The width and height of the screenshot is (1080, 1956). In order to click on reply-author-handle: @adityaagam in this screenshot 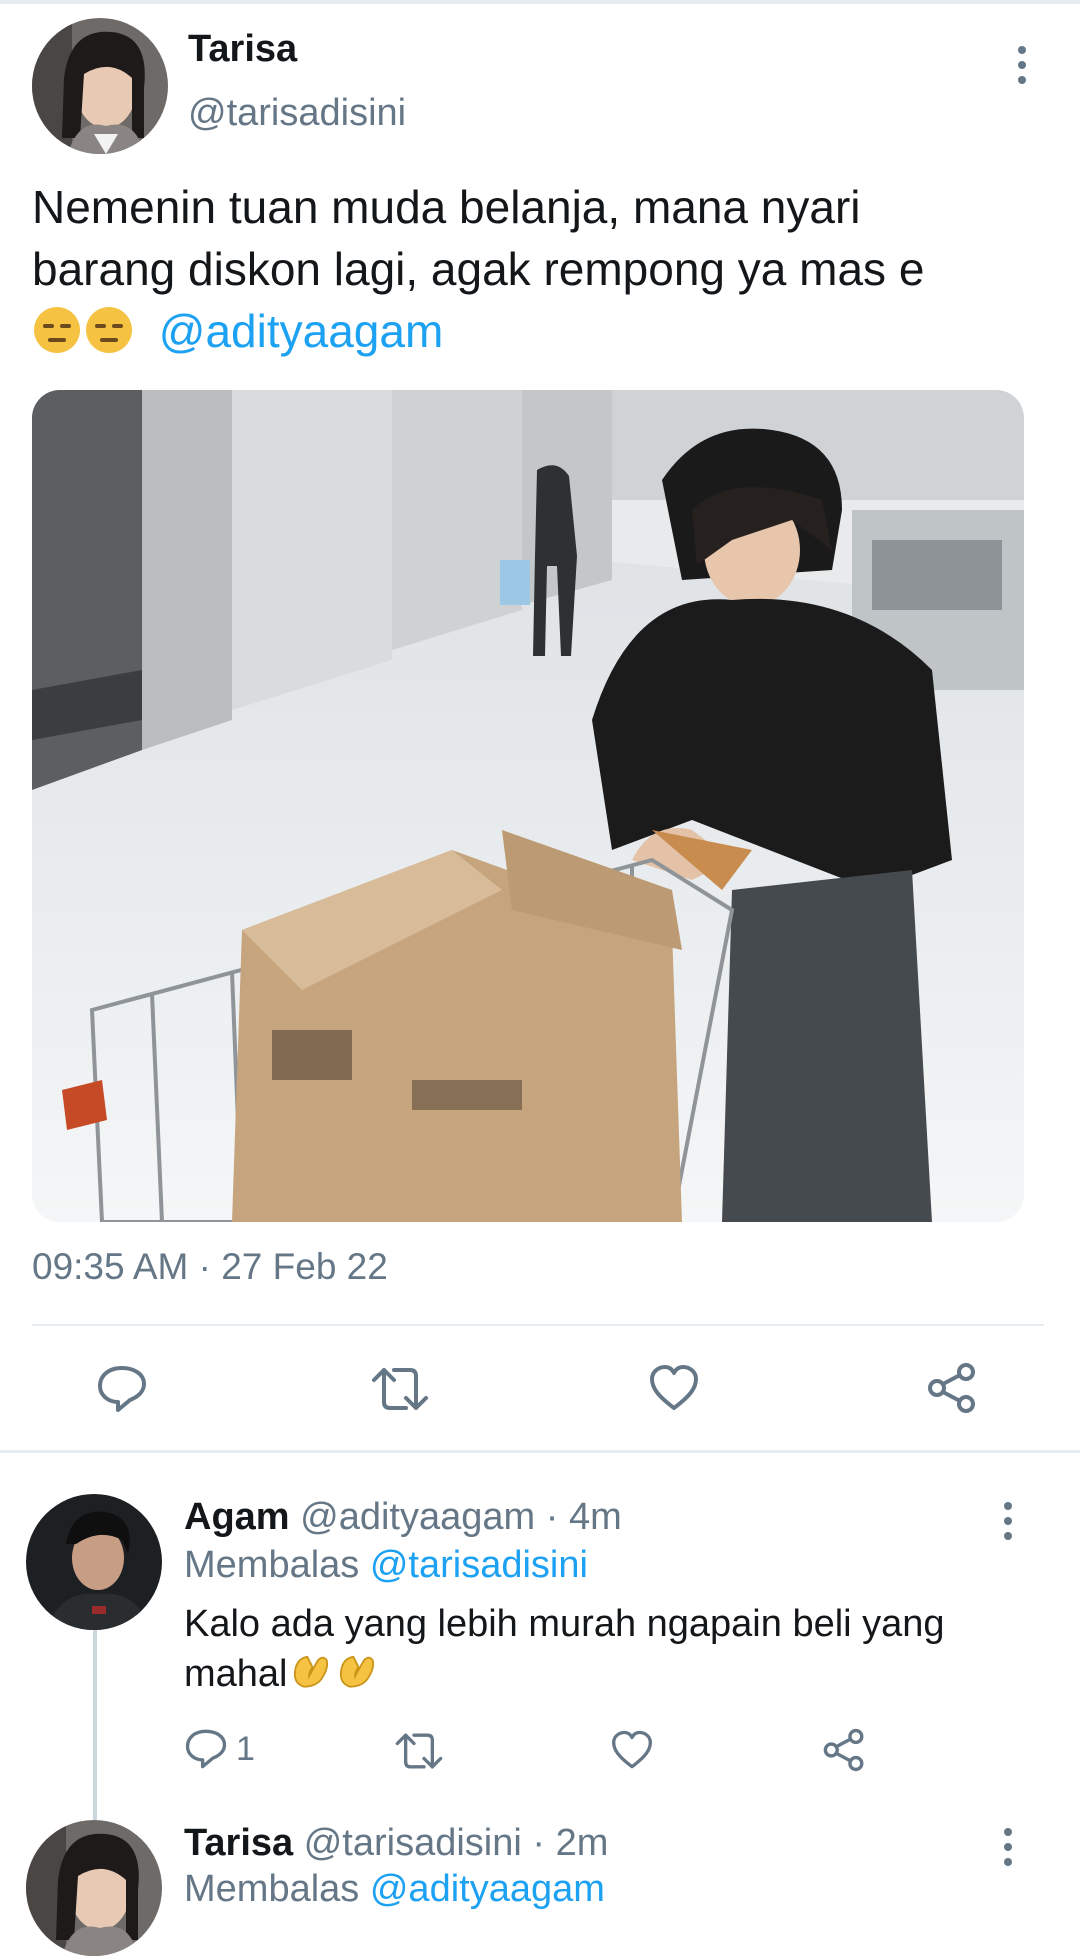, I will do `click(417, 1517)`.